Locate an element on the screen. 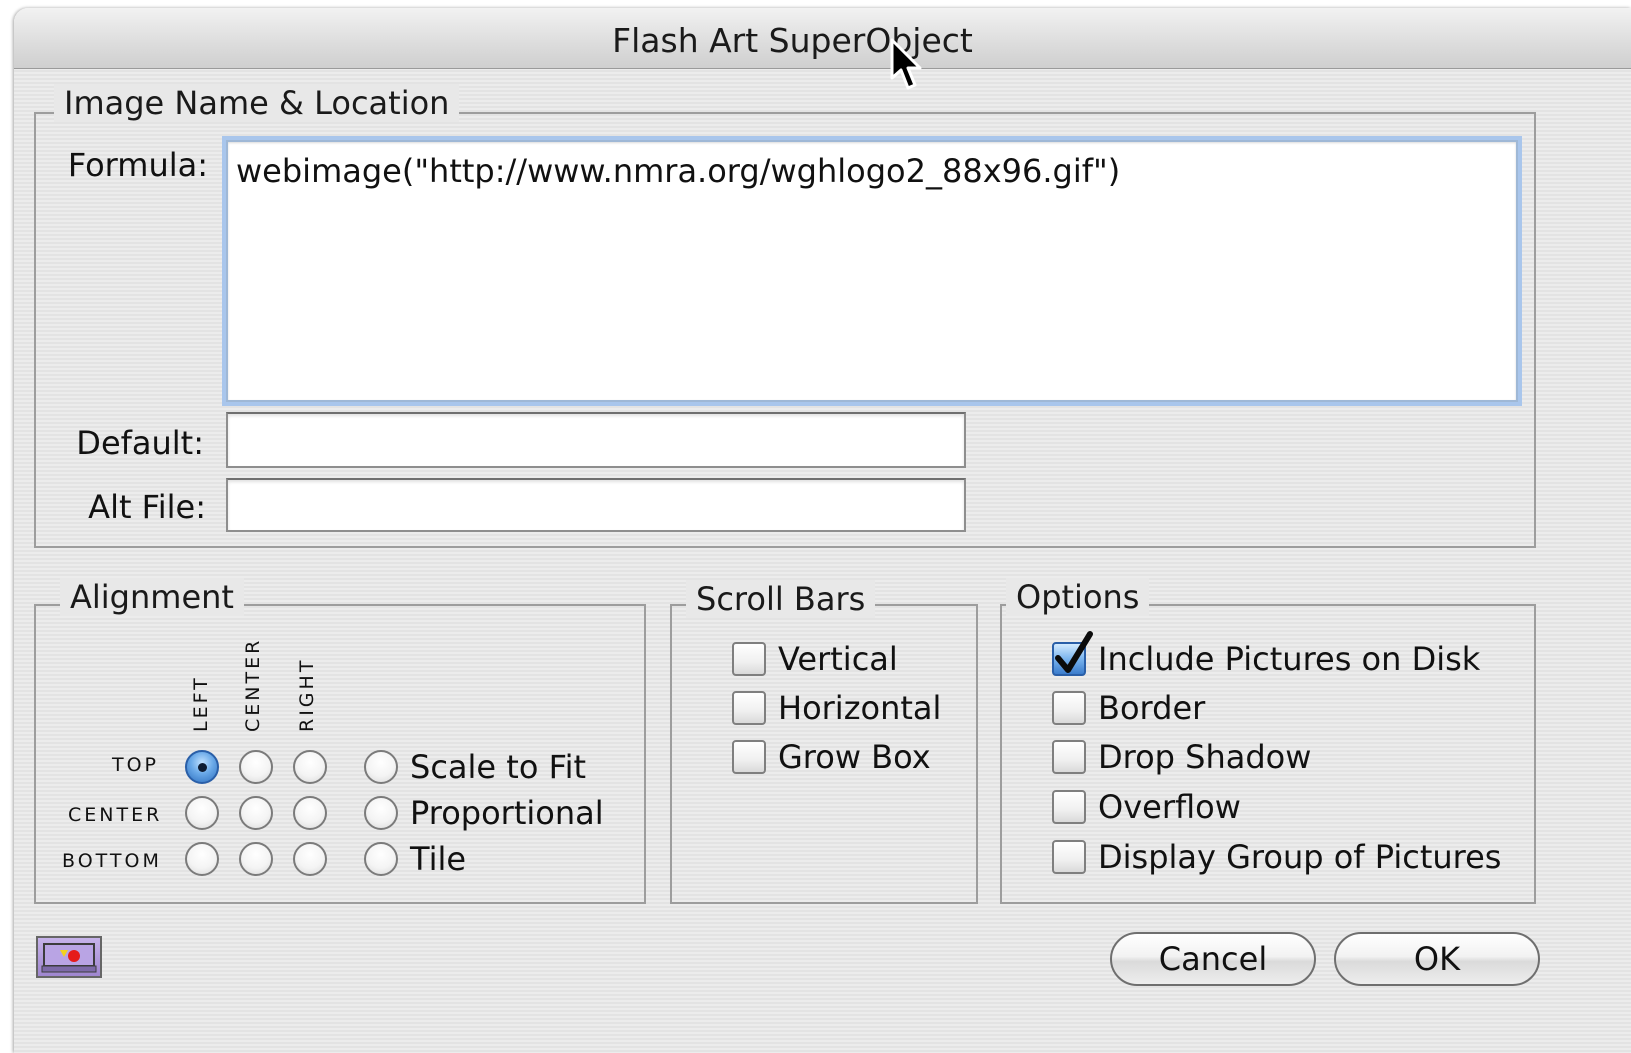 This screenshot has width=1631, height=1053. alignment-title: Alignment is located at coordinates (152, 597).